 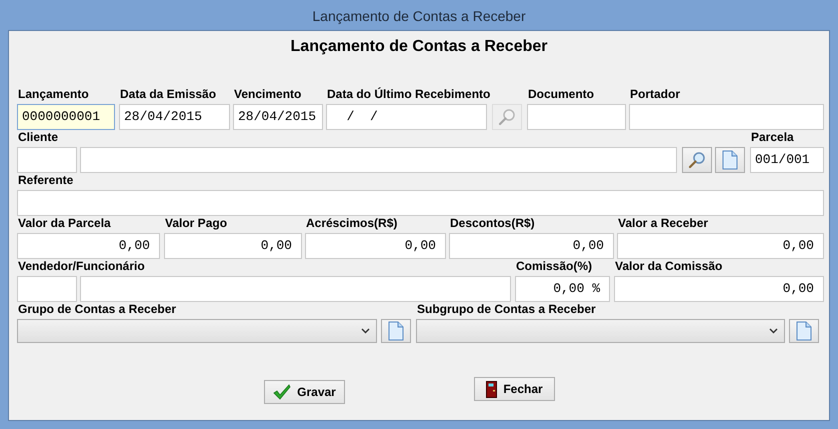 What do you see at coordinates (492, 223) in the screenshot?
I see `field-label: Descontos(R$)` at bounding box center [492, 223].